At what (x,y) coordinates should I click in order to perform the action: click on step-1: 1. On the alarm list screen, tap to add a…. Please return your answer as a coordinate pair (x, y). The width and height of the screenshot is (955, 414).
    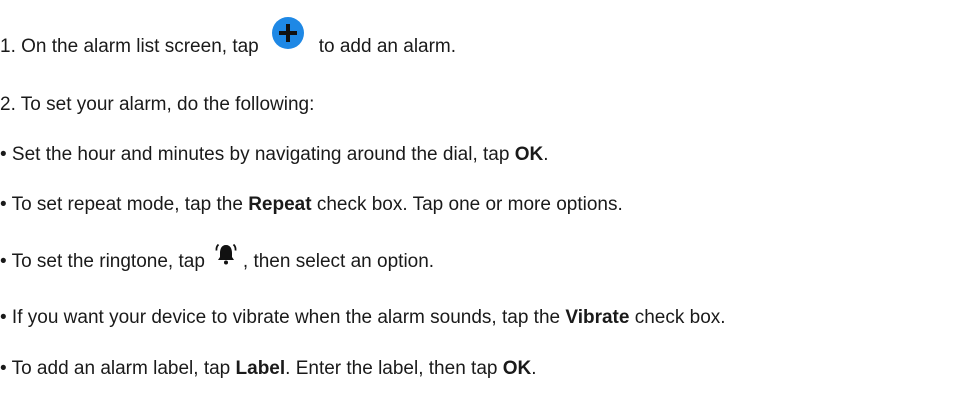
    Looking at the image, I should click on (228, 40).